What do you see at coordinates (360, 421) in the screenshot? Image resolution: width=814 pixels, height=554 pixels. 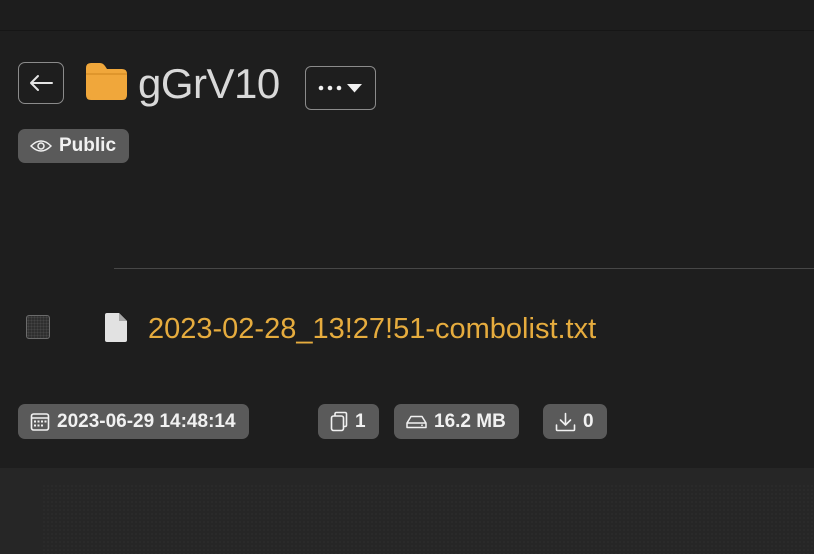 I see `file-count-value: 1` at bounding box center [360, 421].